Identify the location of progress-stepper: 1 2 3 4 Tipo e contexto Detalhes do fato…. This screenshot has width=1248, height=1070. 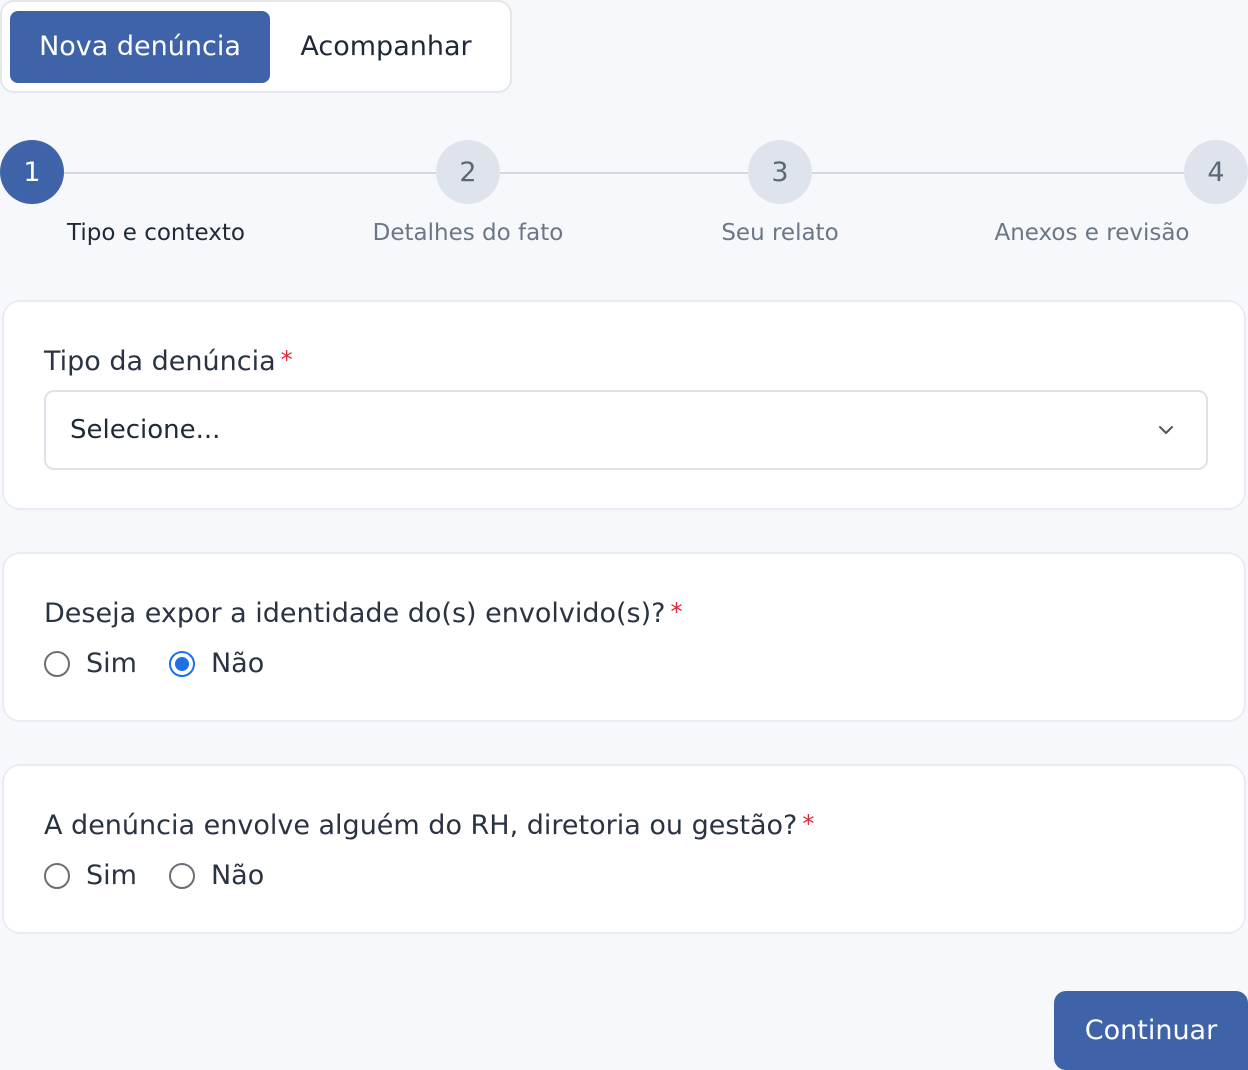
(624, 200).